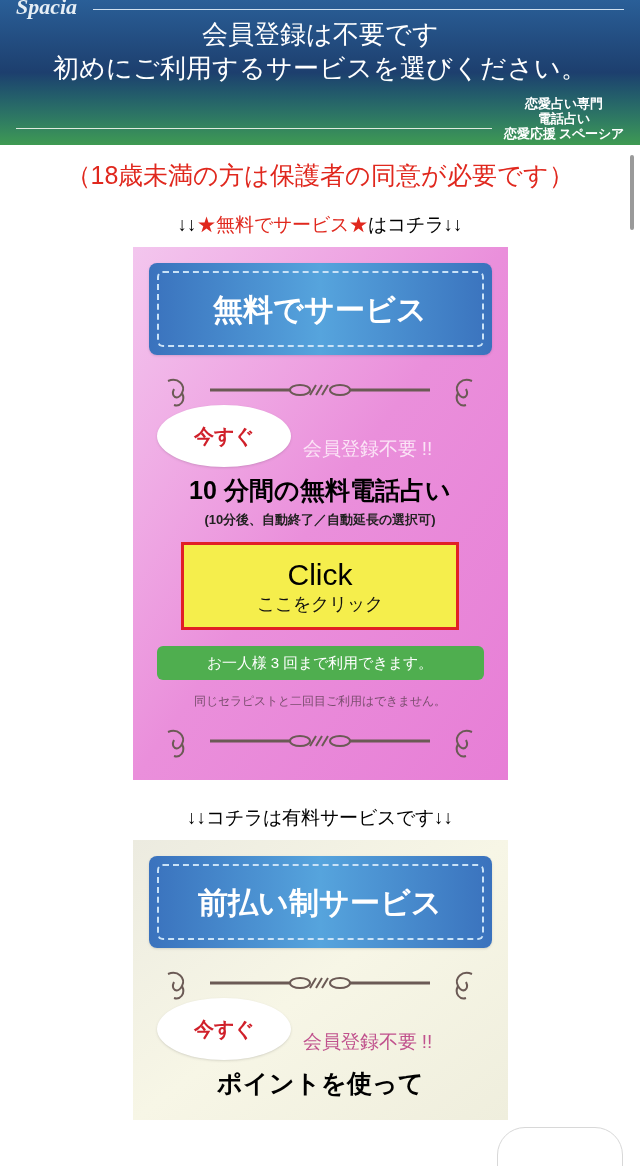  What do you see at coordinates (320, 1084) in the screenshot?
I see `headline: ポイントを使って` at bounding box center [320, 1084].